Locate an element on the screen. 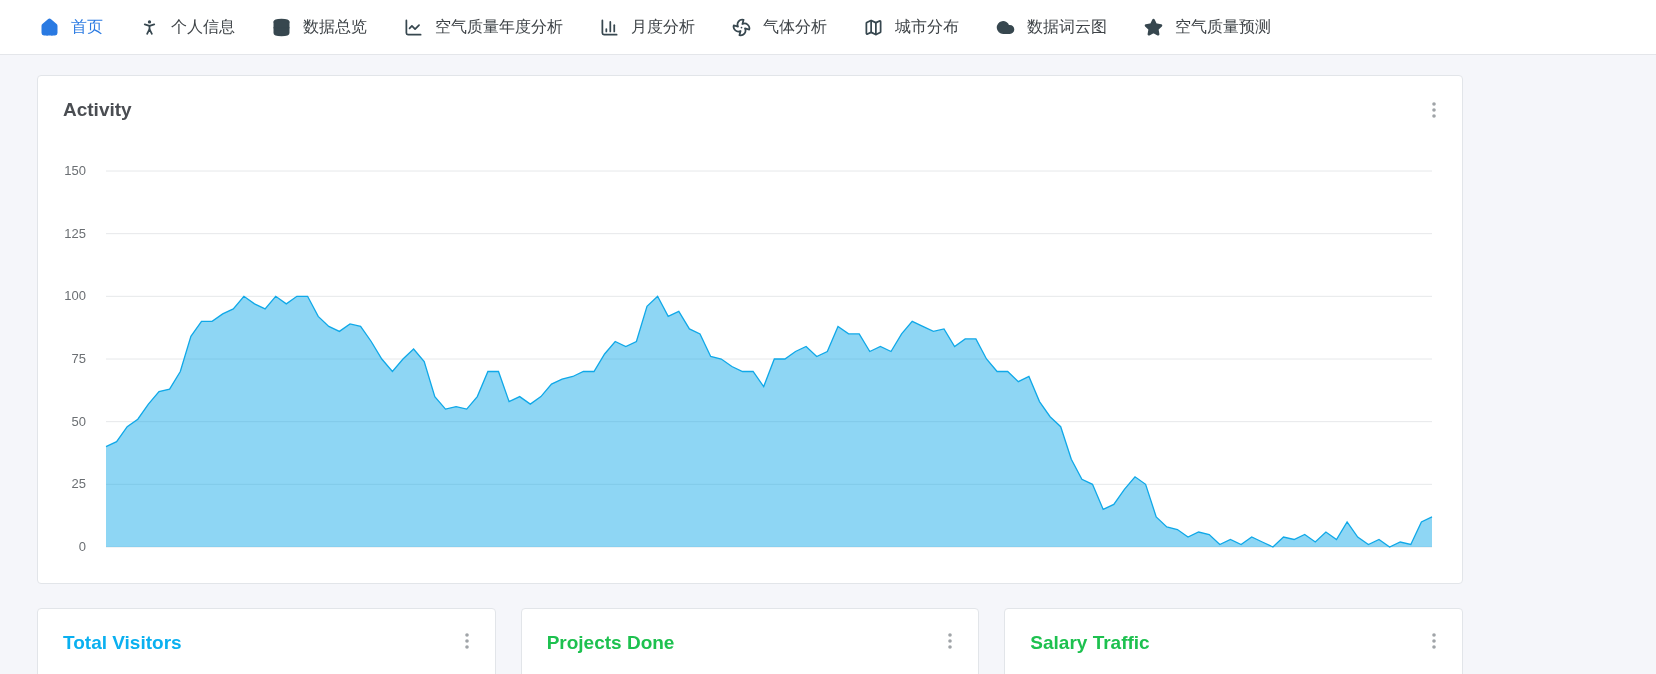  card-title: Projects Done is located at coordinates (610, 642).